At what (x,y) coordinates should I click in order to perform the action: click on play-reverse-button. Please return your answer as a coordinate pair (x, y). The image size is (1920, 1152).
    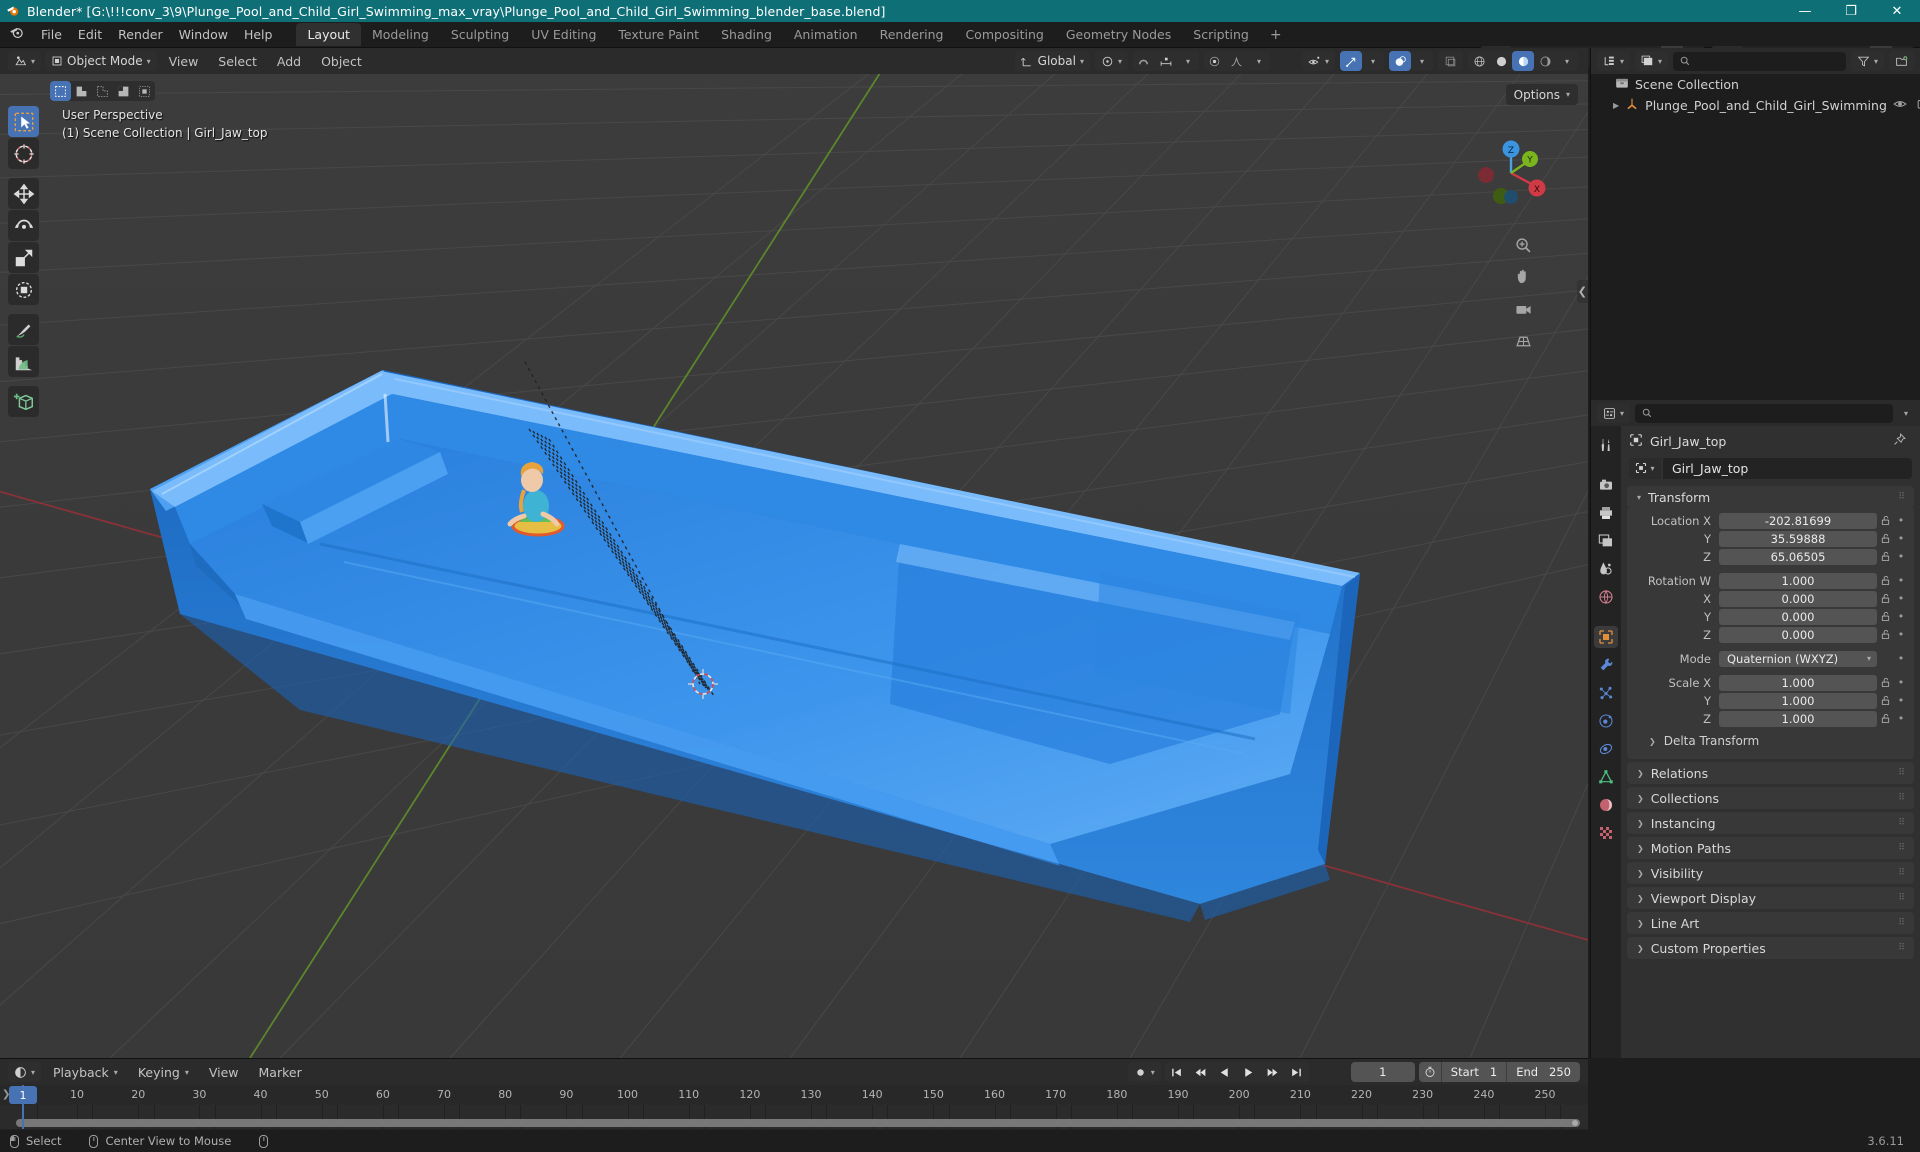
    Looking at the image, I should click on (1225, 1072).